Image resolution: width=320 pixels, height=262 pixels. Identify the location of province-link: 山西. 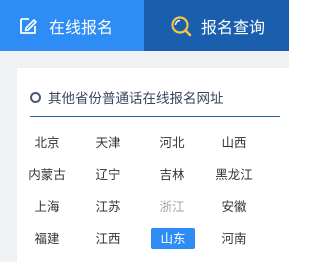
(234, 142).